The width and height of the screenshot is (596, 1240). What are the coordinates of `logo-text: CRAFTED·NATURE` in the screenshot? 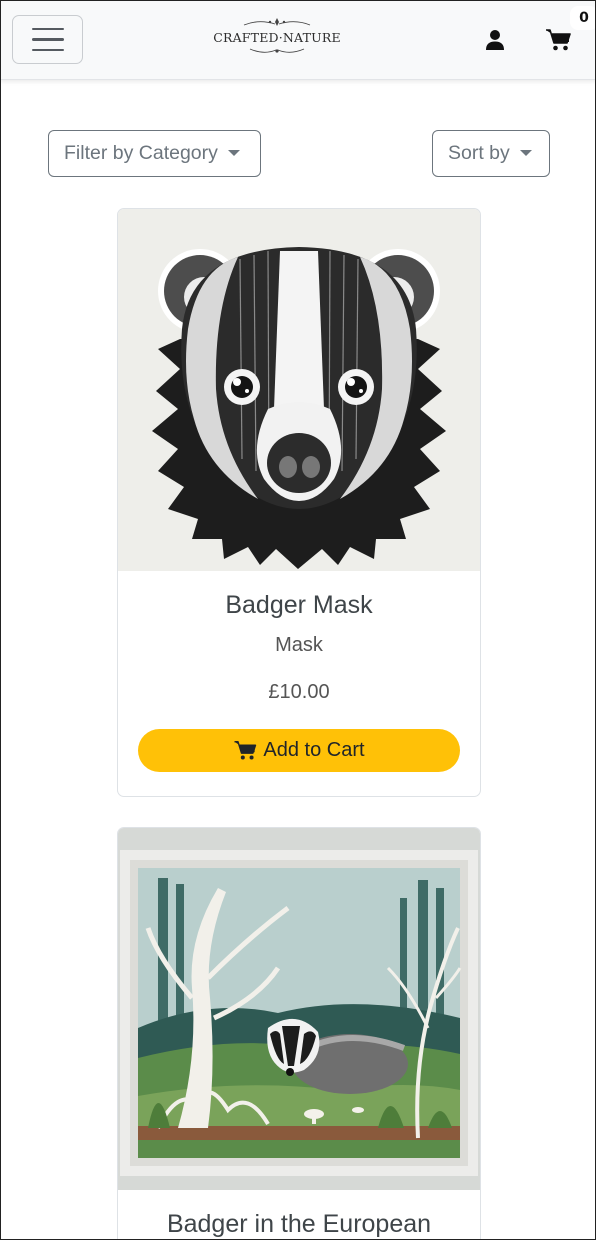 It's located at (277, 37).